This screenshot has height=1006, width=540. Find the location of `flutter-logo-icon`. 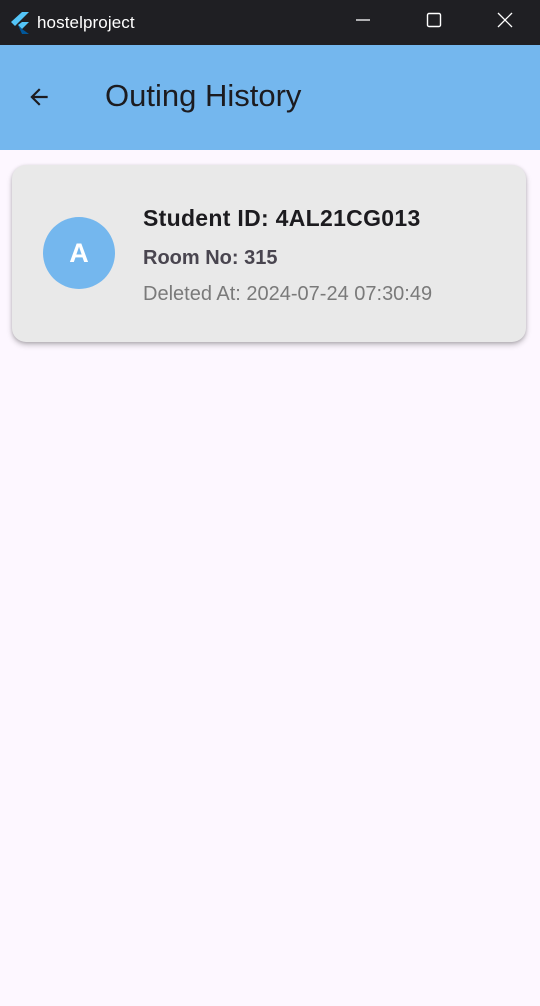

flutter-logo-icon is located at coordinates (21, 22).